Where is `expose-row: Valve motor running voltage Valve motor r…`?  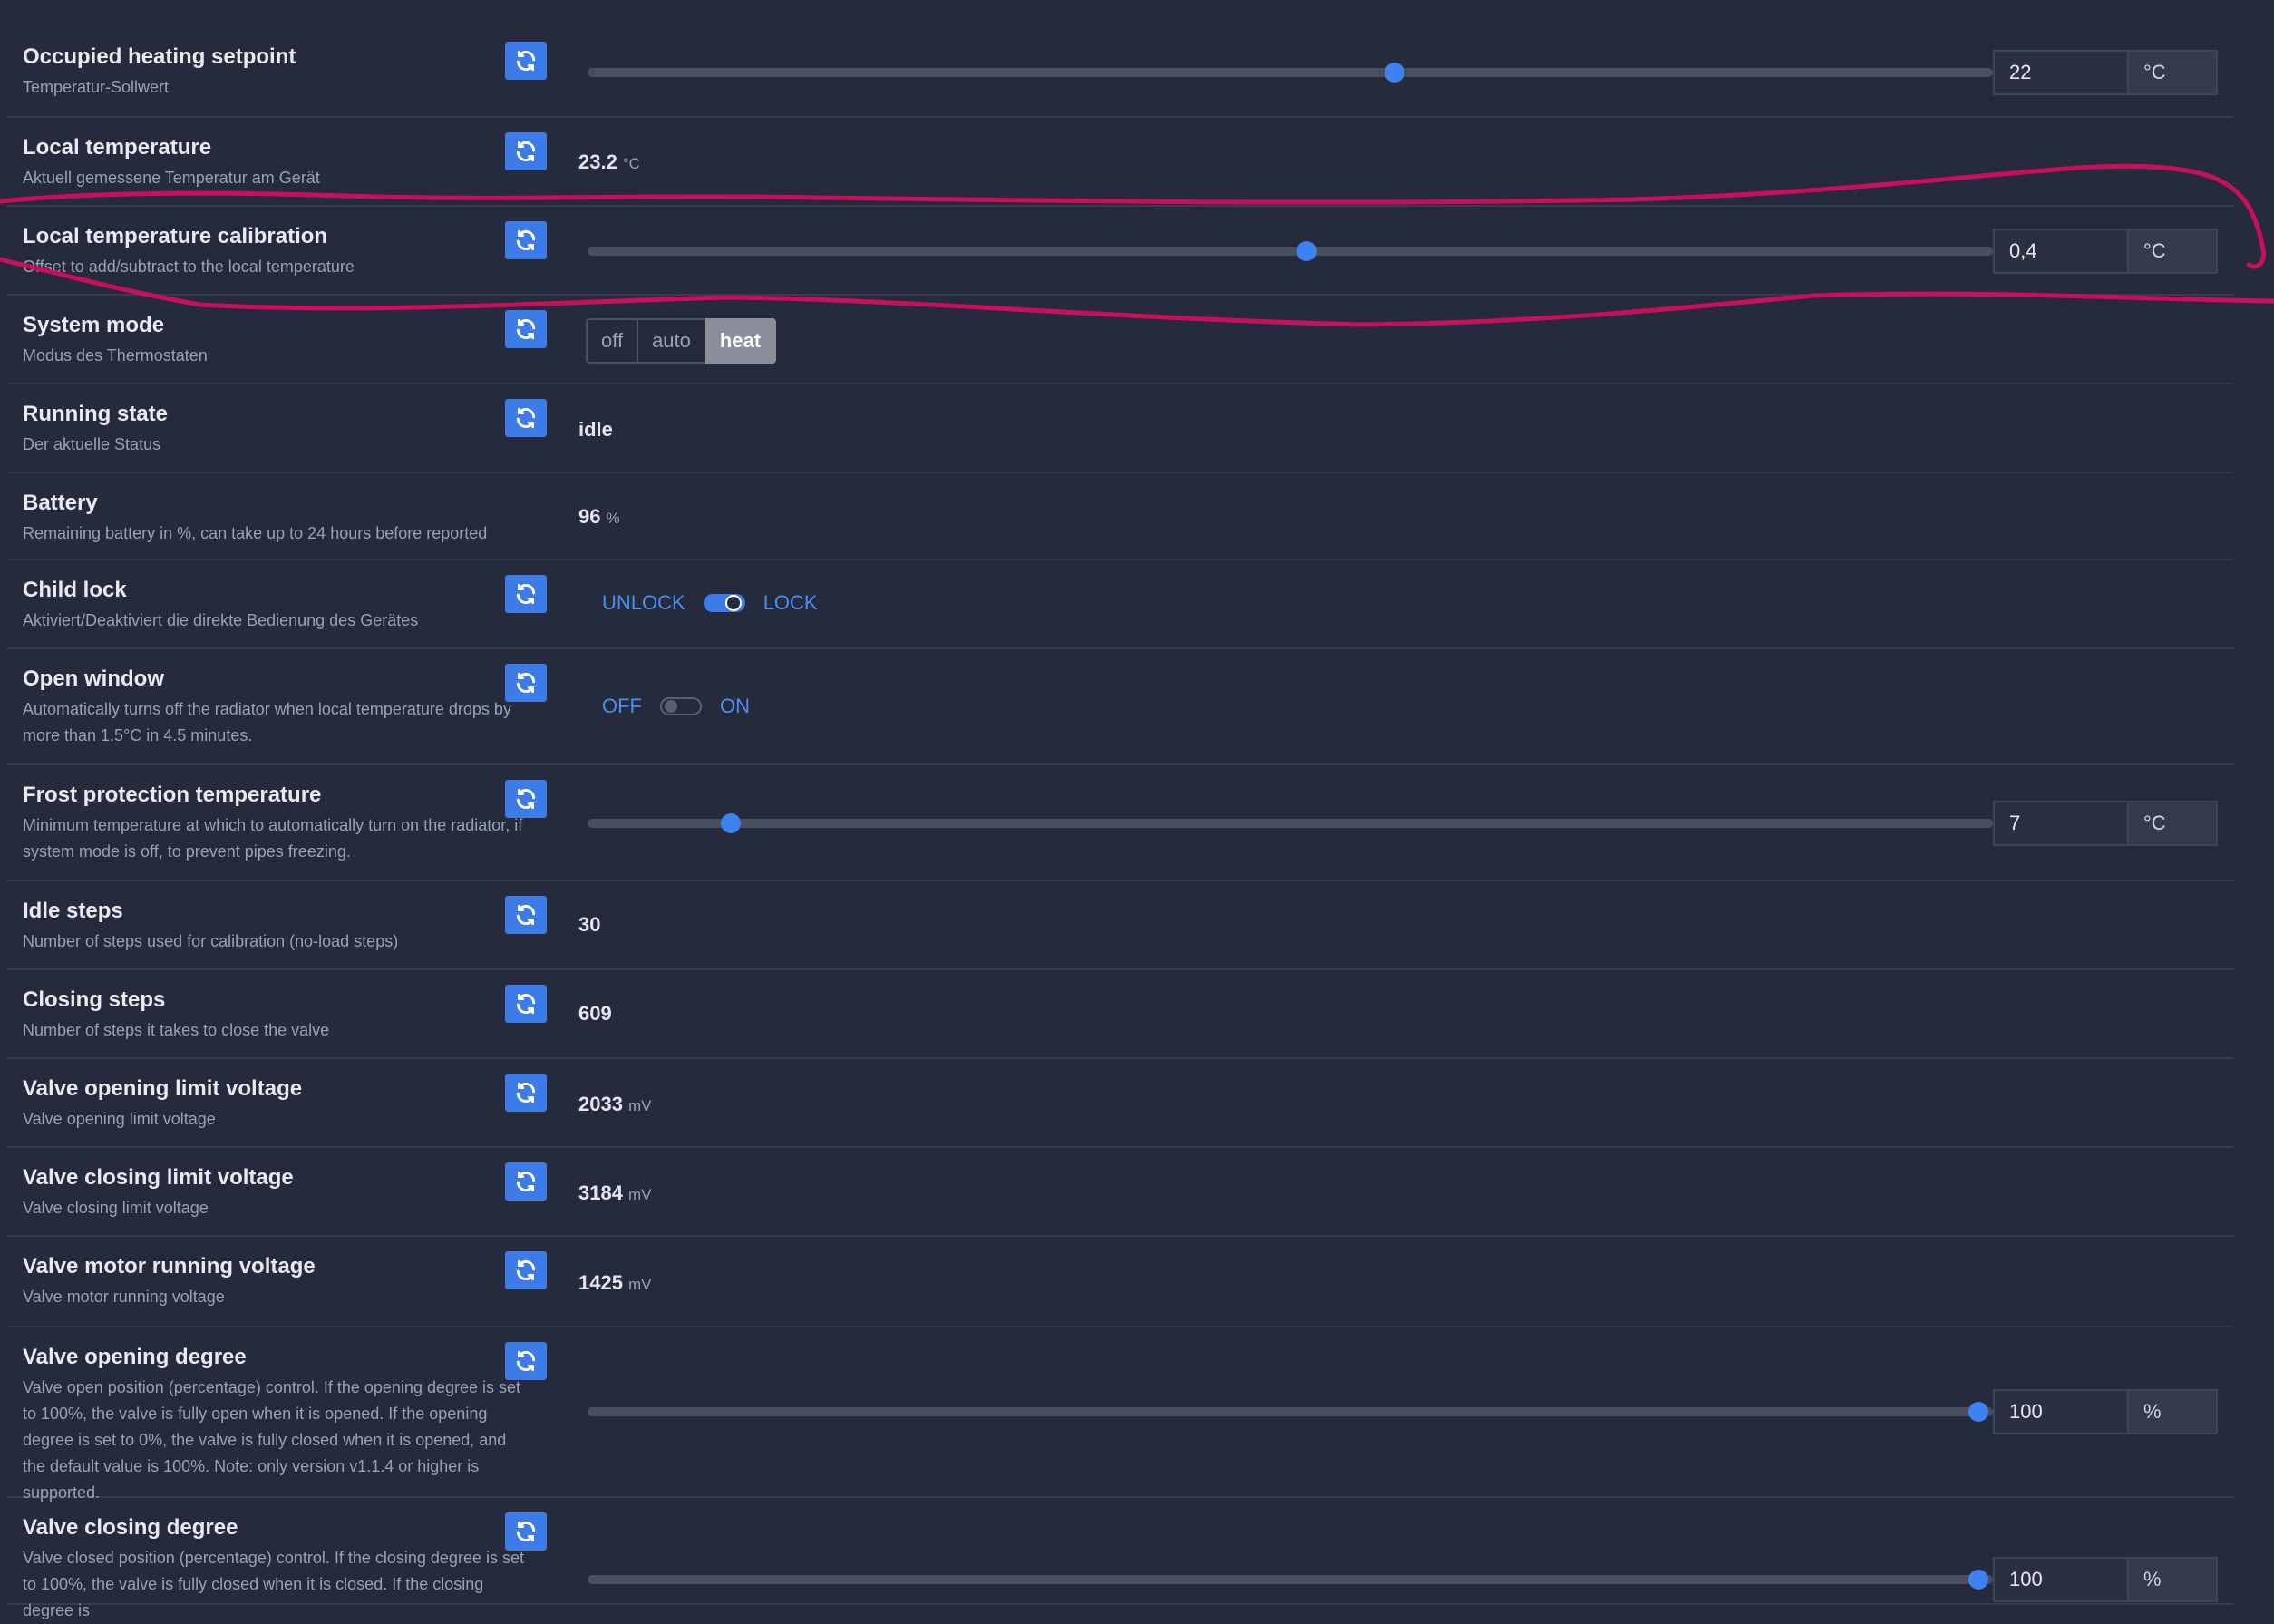 expose-row: Valve motor running voltage Valve motor r… is located at coordinates (1120, 1282).